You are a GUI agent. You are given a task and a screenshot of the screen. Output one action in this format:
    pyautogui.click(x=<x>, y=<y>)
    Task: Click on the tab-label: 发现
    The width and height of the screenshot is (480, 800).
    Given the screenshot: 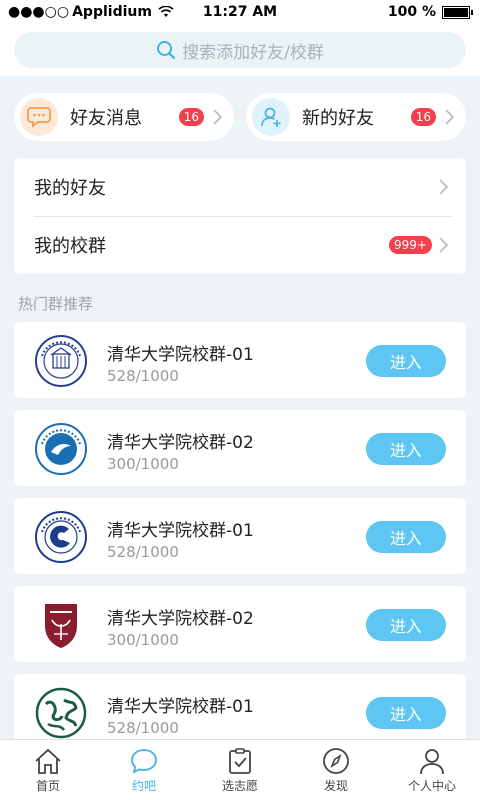 What is the action you would take?
    pyautogui.click(x=335, y=786)
    